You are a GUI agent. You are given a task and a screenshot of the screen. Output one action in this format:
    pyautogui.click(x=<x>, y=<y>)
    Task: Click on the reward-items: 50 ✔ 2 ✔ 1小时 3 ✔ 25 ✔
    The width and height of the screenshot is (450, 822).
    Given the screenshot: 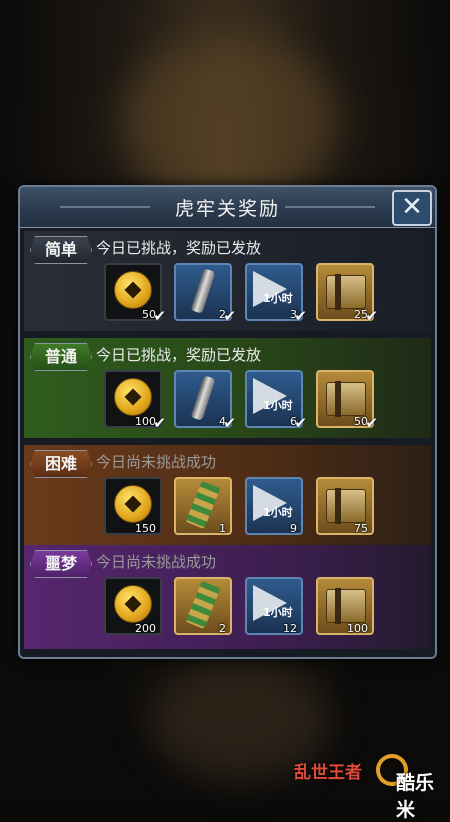 What is the action you would take?
    pyautogui.click(x=269, y=294)
    